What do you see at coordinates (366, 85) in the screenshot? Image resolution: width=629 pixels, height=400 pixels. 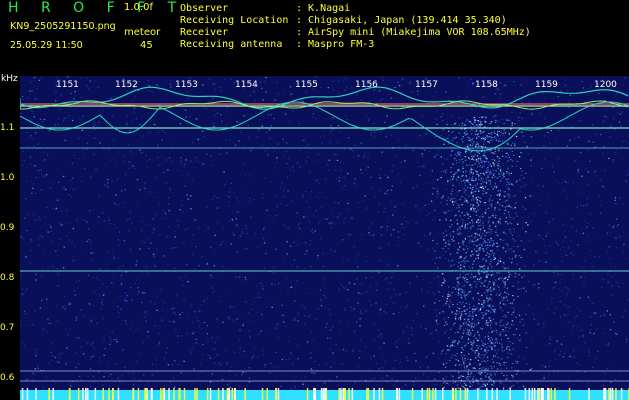 I see `x-tick-label: 1156` at bounding box center [366, 85].